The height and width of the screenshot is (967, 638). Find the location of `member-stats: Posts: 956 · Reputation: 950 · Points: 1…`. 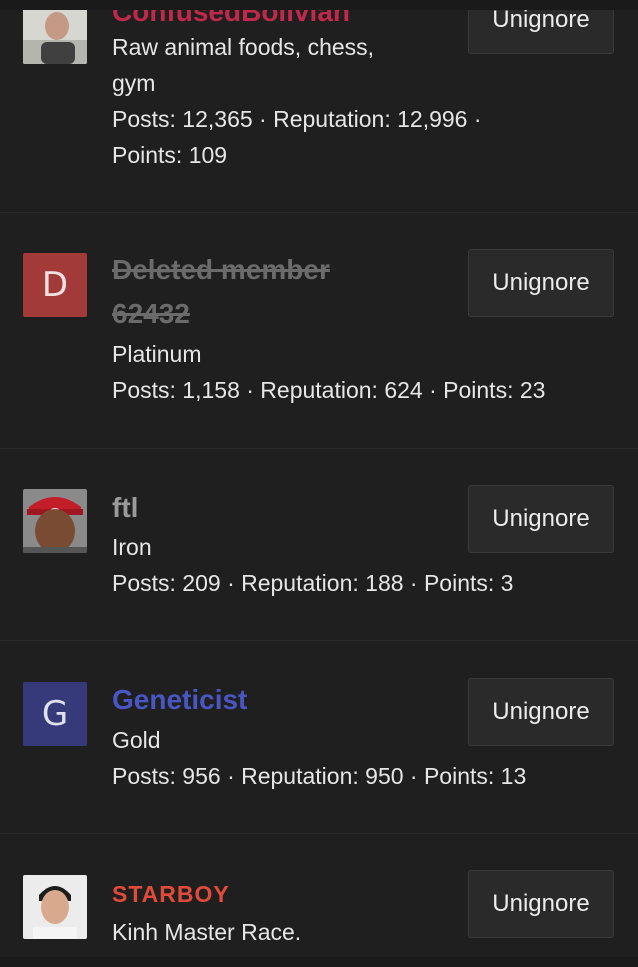

member-stats: Posts: 956 · Reputation: 950 · Points: 1… is located at coordinates (319, 776).